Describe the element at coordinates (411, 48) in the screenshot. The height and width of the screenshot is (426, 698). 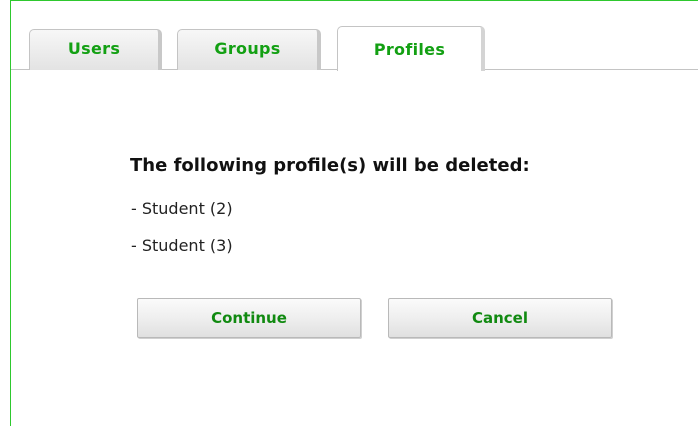
I see `tab-profiles: Profiles` at that location.